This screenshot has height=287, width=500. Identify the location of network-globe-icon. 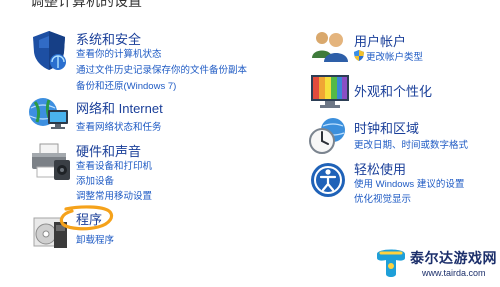
(49, 115).